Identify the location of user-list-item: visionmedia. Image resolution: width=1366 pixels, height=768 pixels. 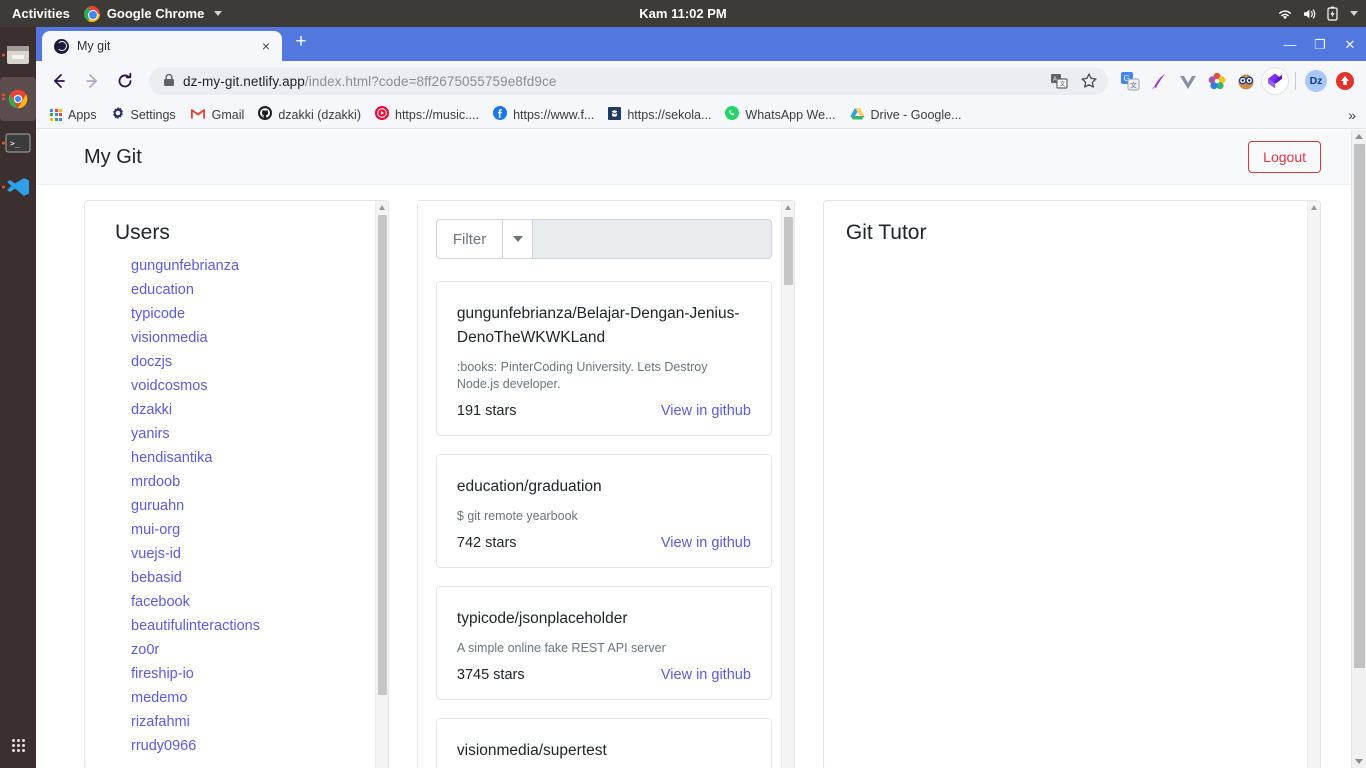
(240, 338).